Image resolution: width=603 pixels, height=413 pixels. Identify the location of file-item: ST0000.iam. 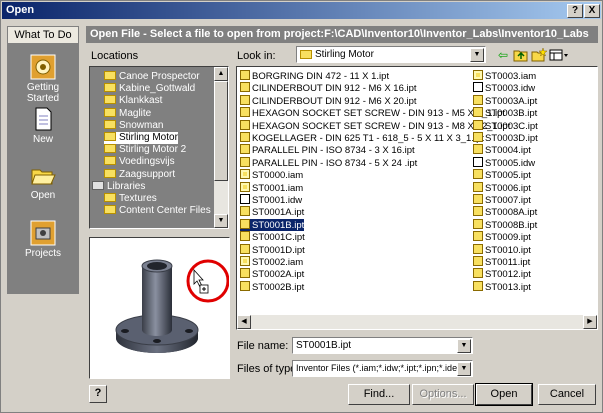
(271, 175).